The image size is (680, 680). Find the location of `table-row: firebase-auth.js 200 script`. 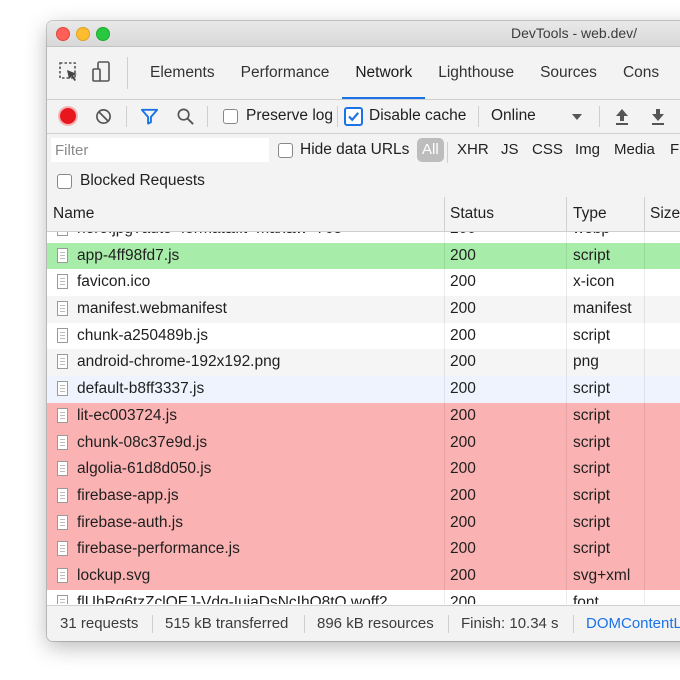

table-row: firebase-auth.js 200 script is located at coordinates (363, 523).